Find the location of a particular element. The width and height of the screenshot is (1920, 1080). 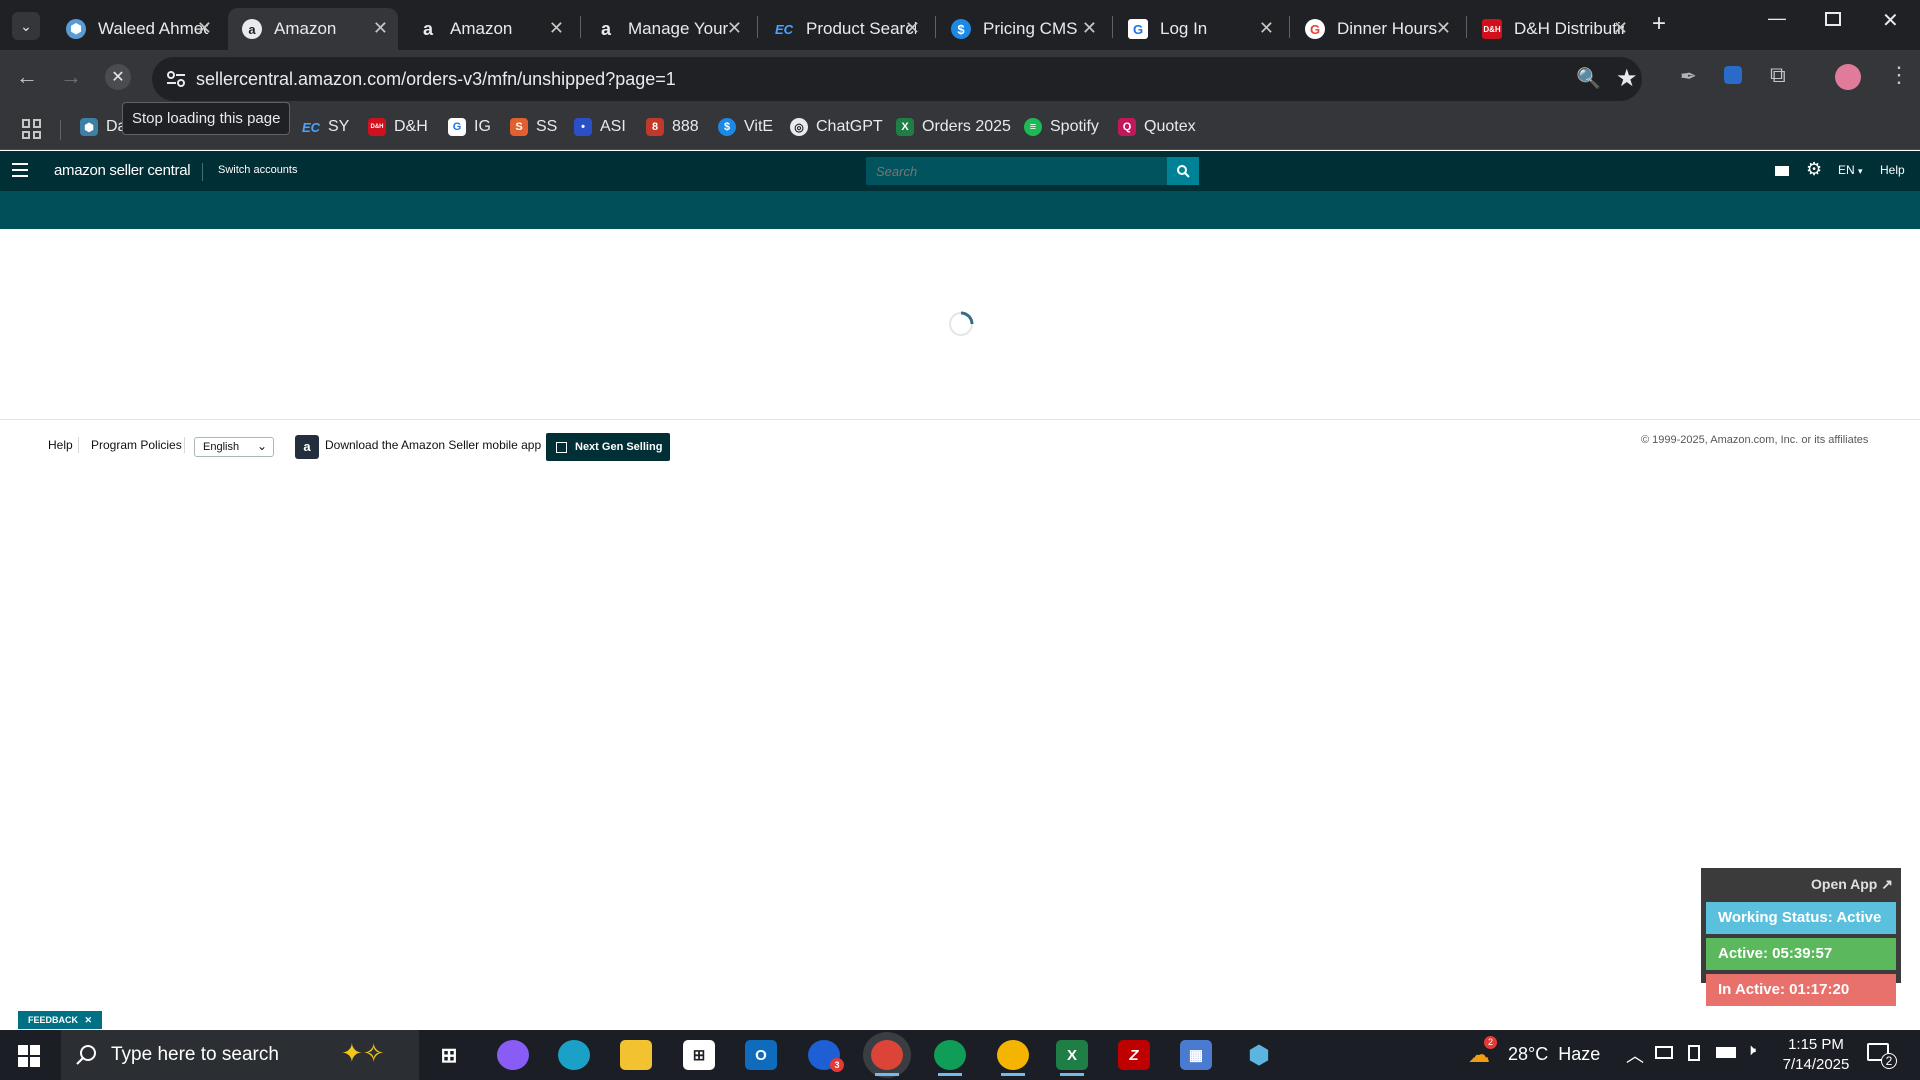

outlook-icon: O is located at coordinates (761, 1055).